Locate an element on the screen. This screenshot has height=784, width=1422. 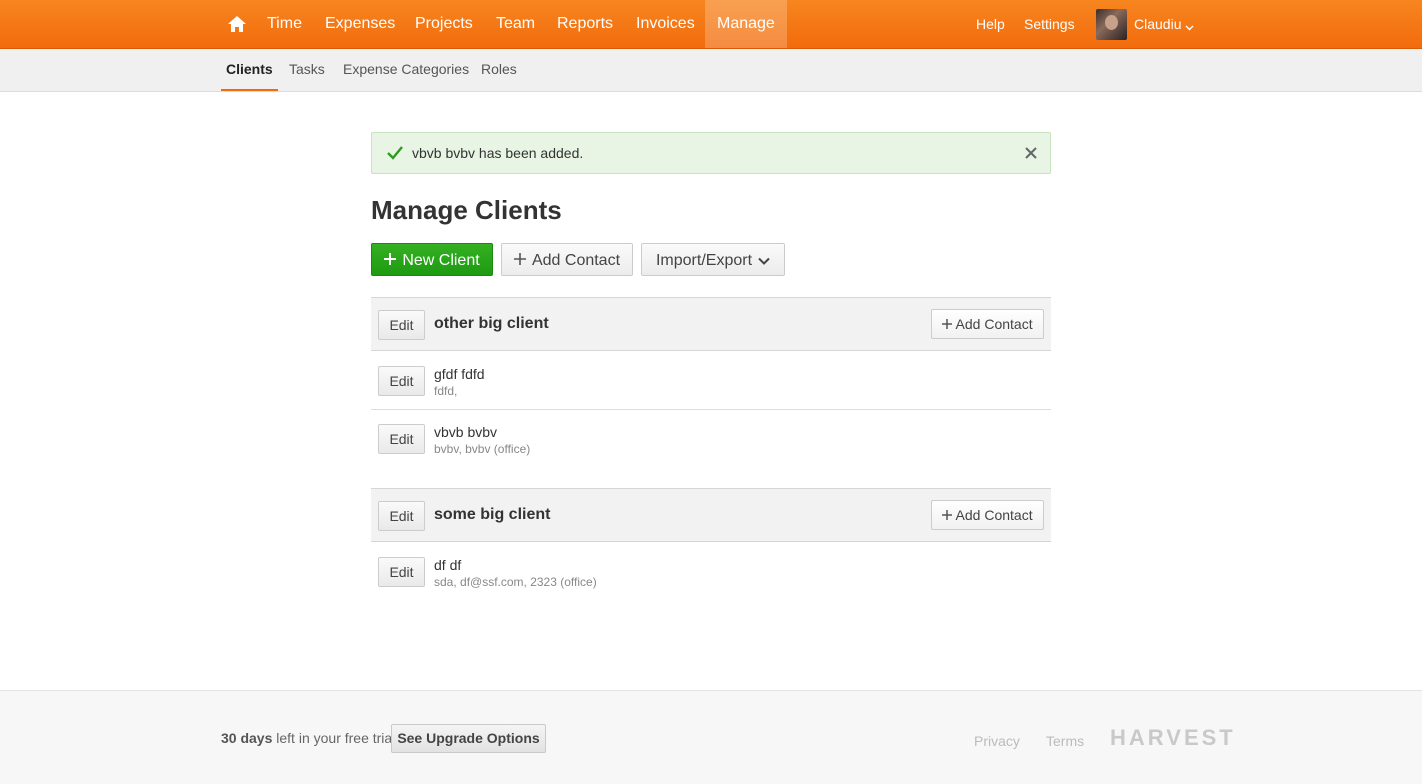
nav-invoices: Invoices is located at coordinates (665, 24).